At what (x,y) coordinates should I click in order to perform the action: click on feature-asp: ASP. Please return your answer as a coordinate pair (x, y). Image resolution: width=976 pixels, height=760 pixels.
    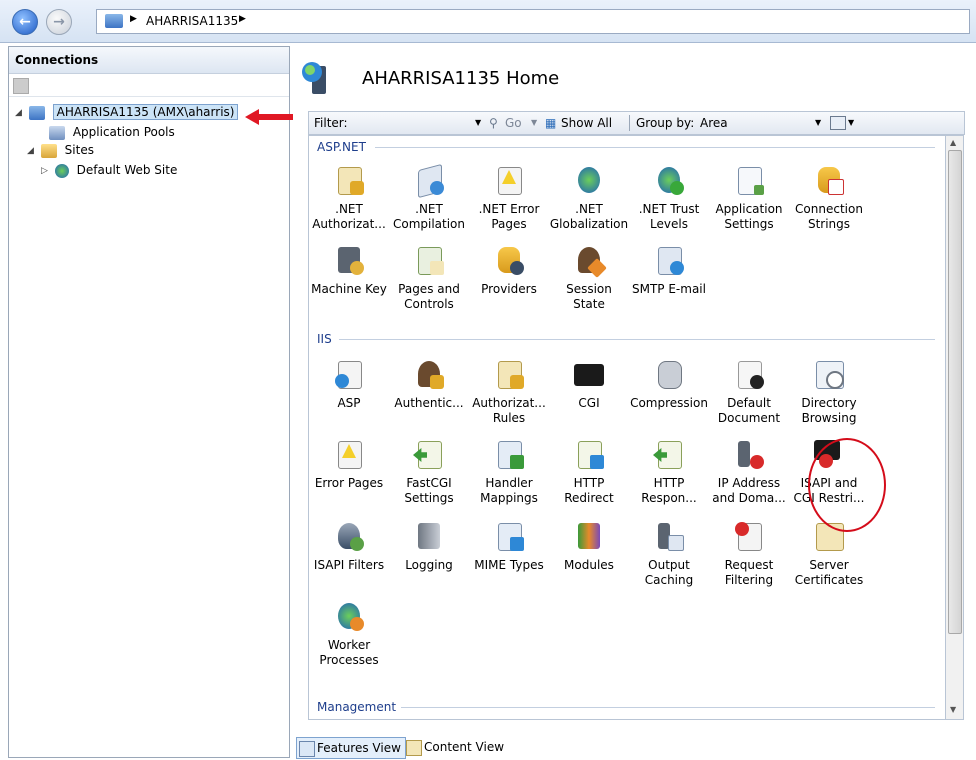
    Looking at the image, I should click on (349, 384).